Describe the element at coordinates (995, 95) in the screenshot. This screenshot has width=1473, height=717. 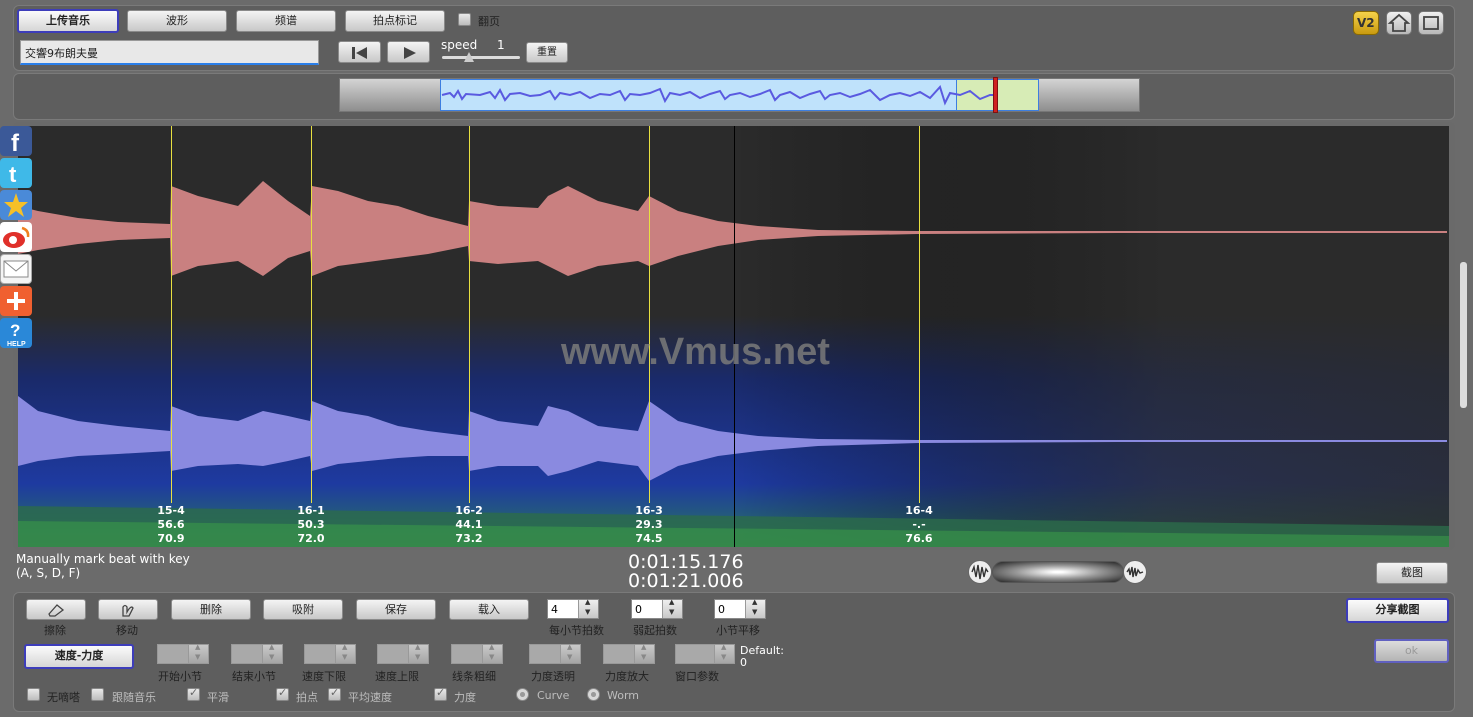
I see `overview-playhead` at that location.